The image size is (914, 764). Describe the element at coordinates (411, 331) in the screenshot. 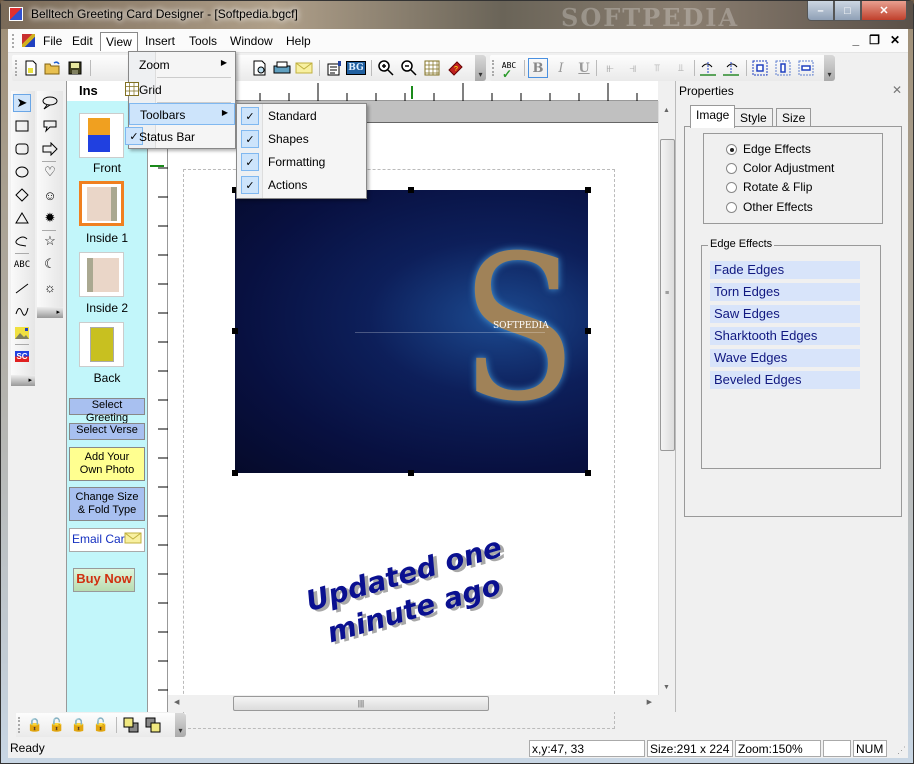

I see `card-photo: S SOFTPEDIA` at that location.